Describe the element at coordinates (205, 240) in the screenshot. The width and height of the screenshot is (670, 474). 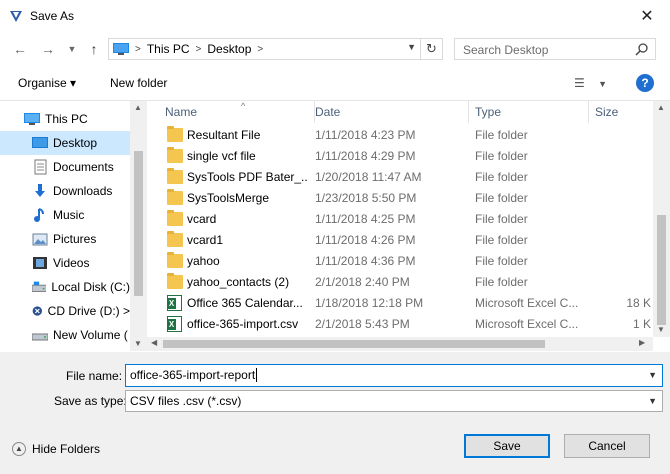
I see `file-name: vcard1` at that location.